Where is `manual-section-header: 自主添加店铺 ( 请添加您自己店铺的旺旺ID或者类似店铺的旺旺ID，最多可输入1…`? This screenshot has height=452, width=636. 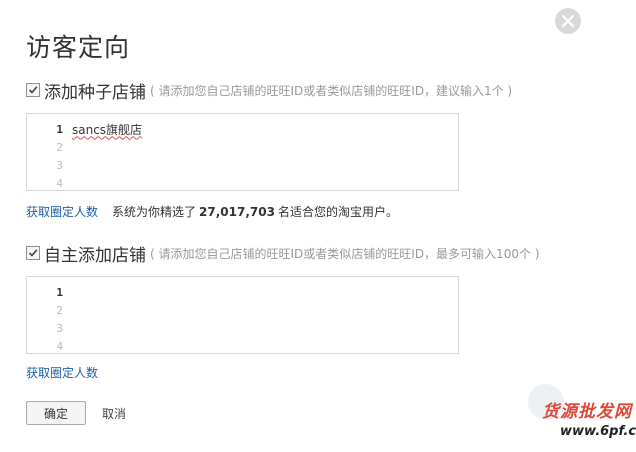 manual-section-header: 自主添加店铺 ( 请添加您自己店铺的旺旺ID或者类似店铺的旺旺ID，最多可输入1… is located at coordinates (283, 254).